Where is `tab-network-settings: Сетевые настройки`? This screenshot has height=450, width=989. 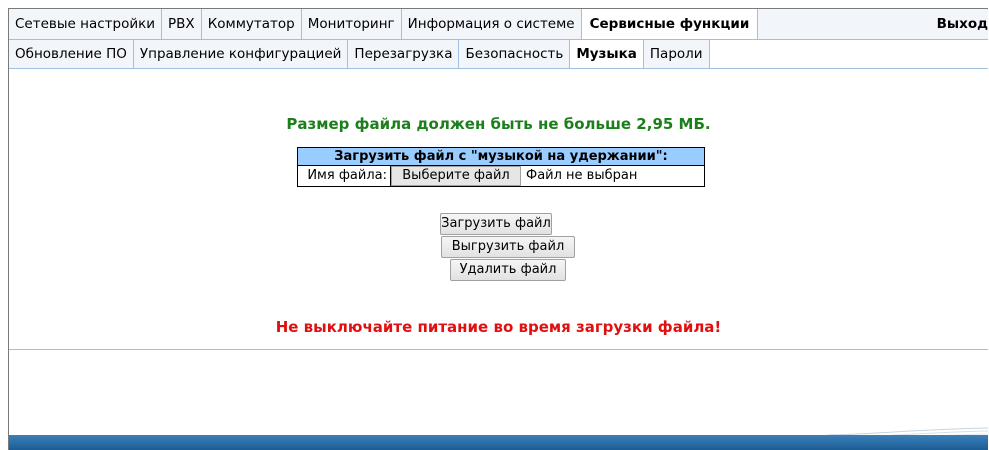 tab-network-settings: Сетевые настройки is located at coordinates (86, 24).